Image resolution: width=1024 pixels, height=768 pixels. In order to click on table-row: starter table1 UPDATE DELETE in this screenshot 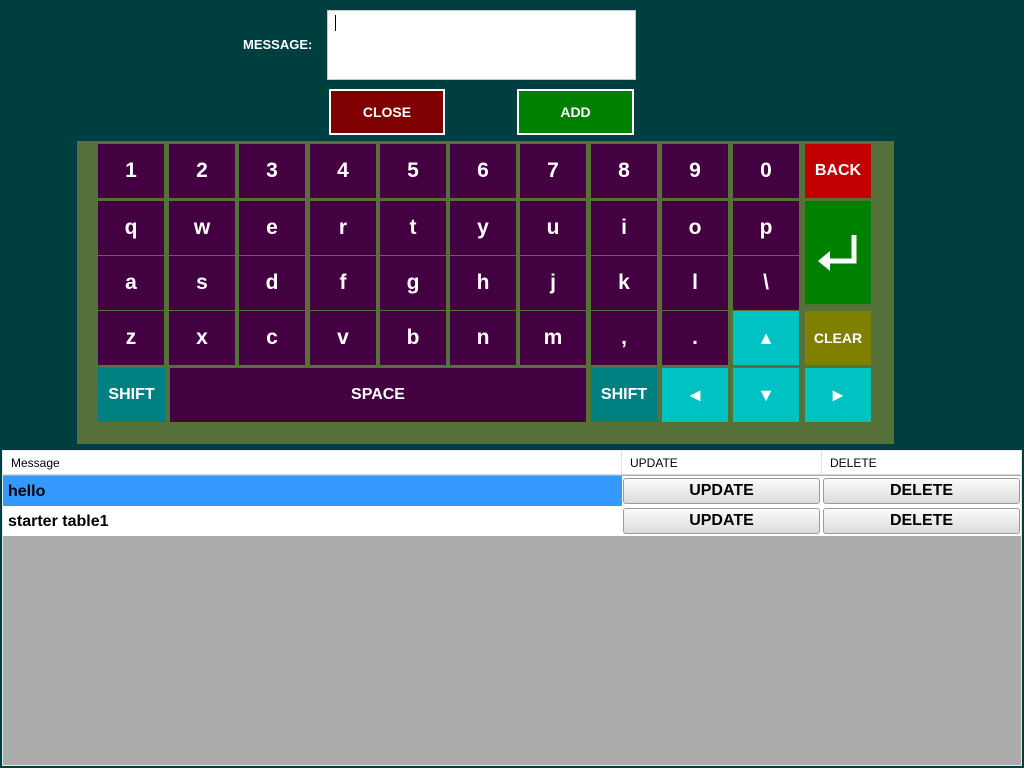, I will do `click(512, 521)`.